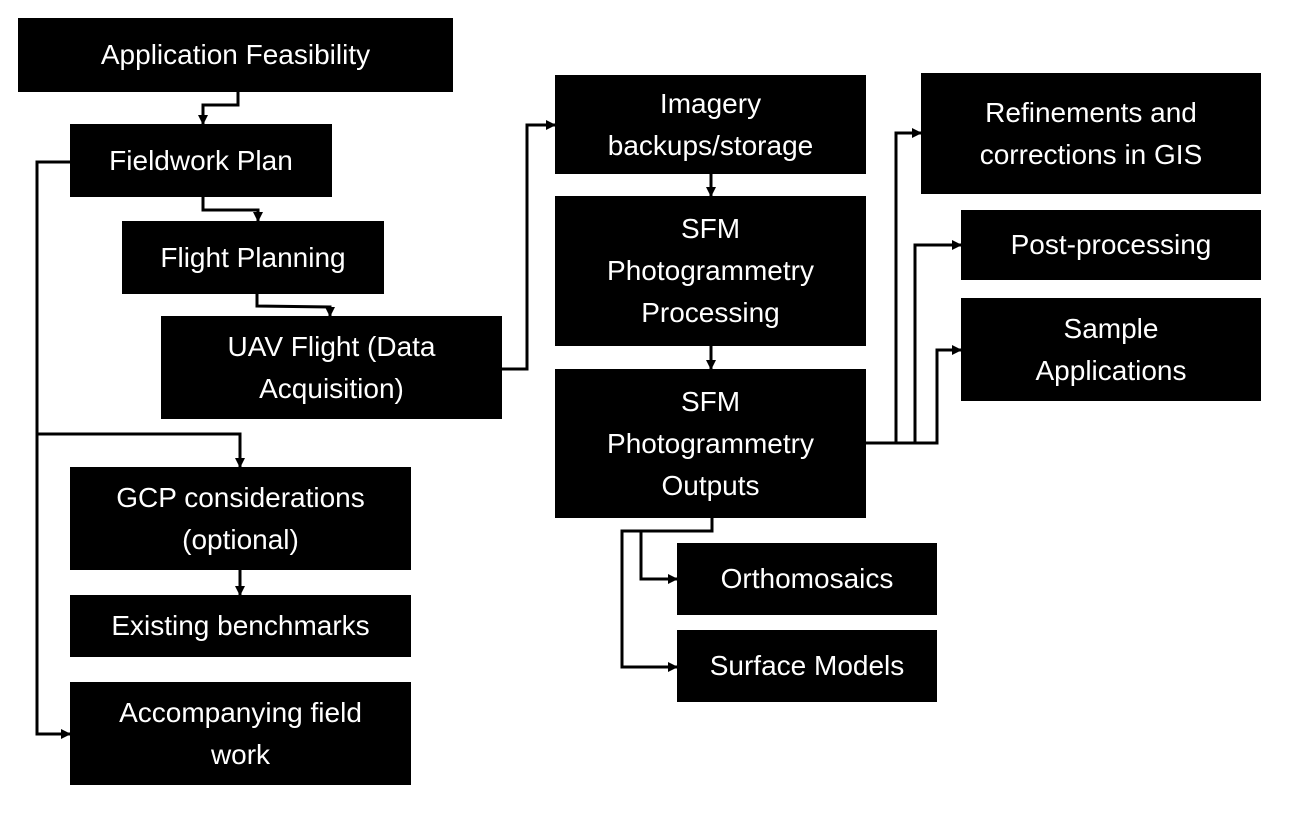 This screenshot has height=816, width=1309. I want to click on node-label: Fieldwork Plan, so click(201, 160).